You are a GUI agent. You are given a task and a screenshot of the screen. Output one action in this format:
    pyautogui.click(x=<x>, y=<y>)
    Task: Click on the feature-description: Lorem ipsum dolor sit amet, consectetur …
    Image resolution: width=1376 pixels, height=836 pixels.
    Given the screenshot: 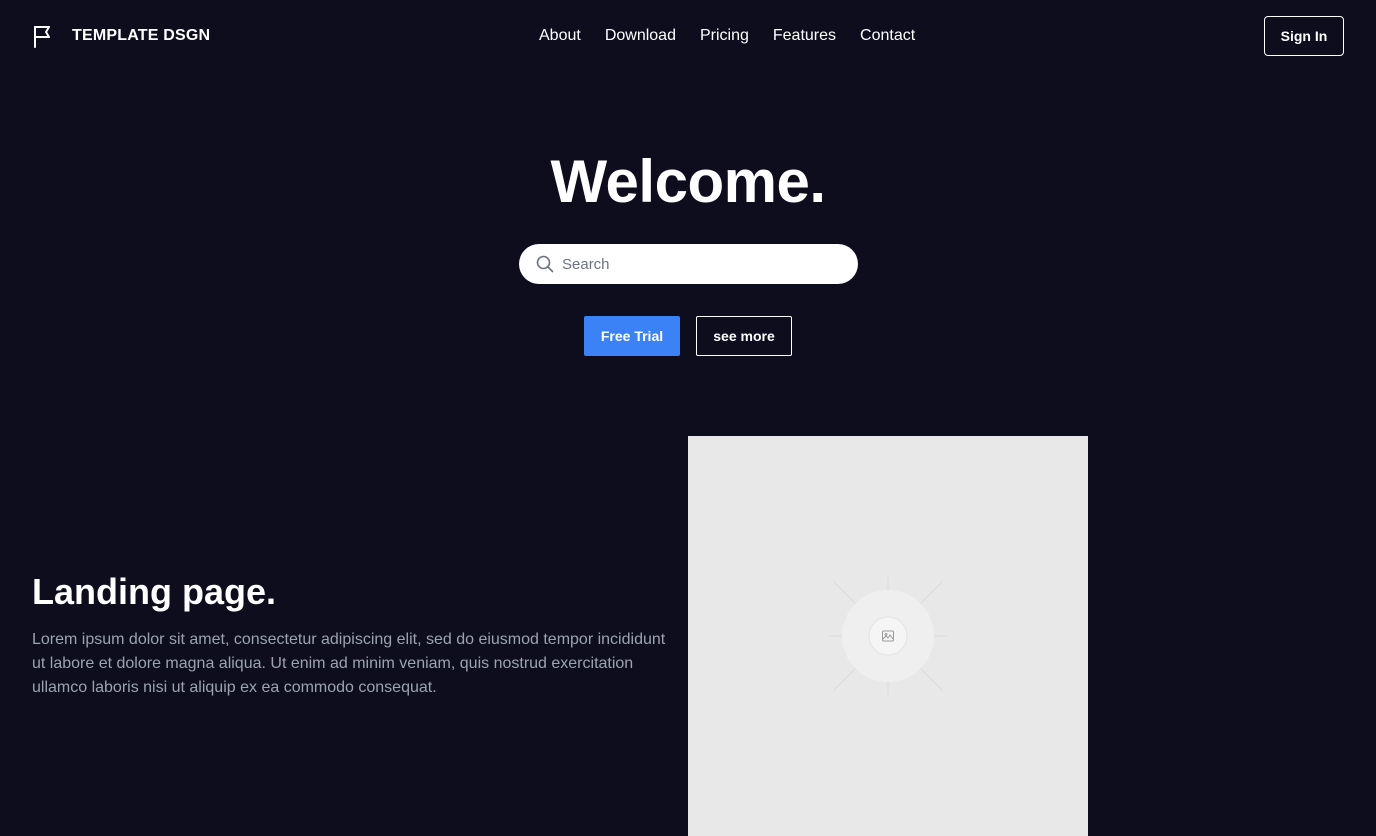 What is the action you would take?
    pyautogui.click(x=349, y=663)
    